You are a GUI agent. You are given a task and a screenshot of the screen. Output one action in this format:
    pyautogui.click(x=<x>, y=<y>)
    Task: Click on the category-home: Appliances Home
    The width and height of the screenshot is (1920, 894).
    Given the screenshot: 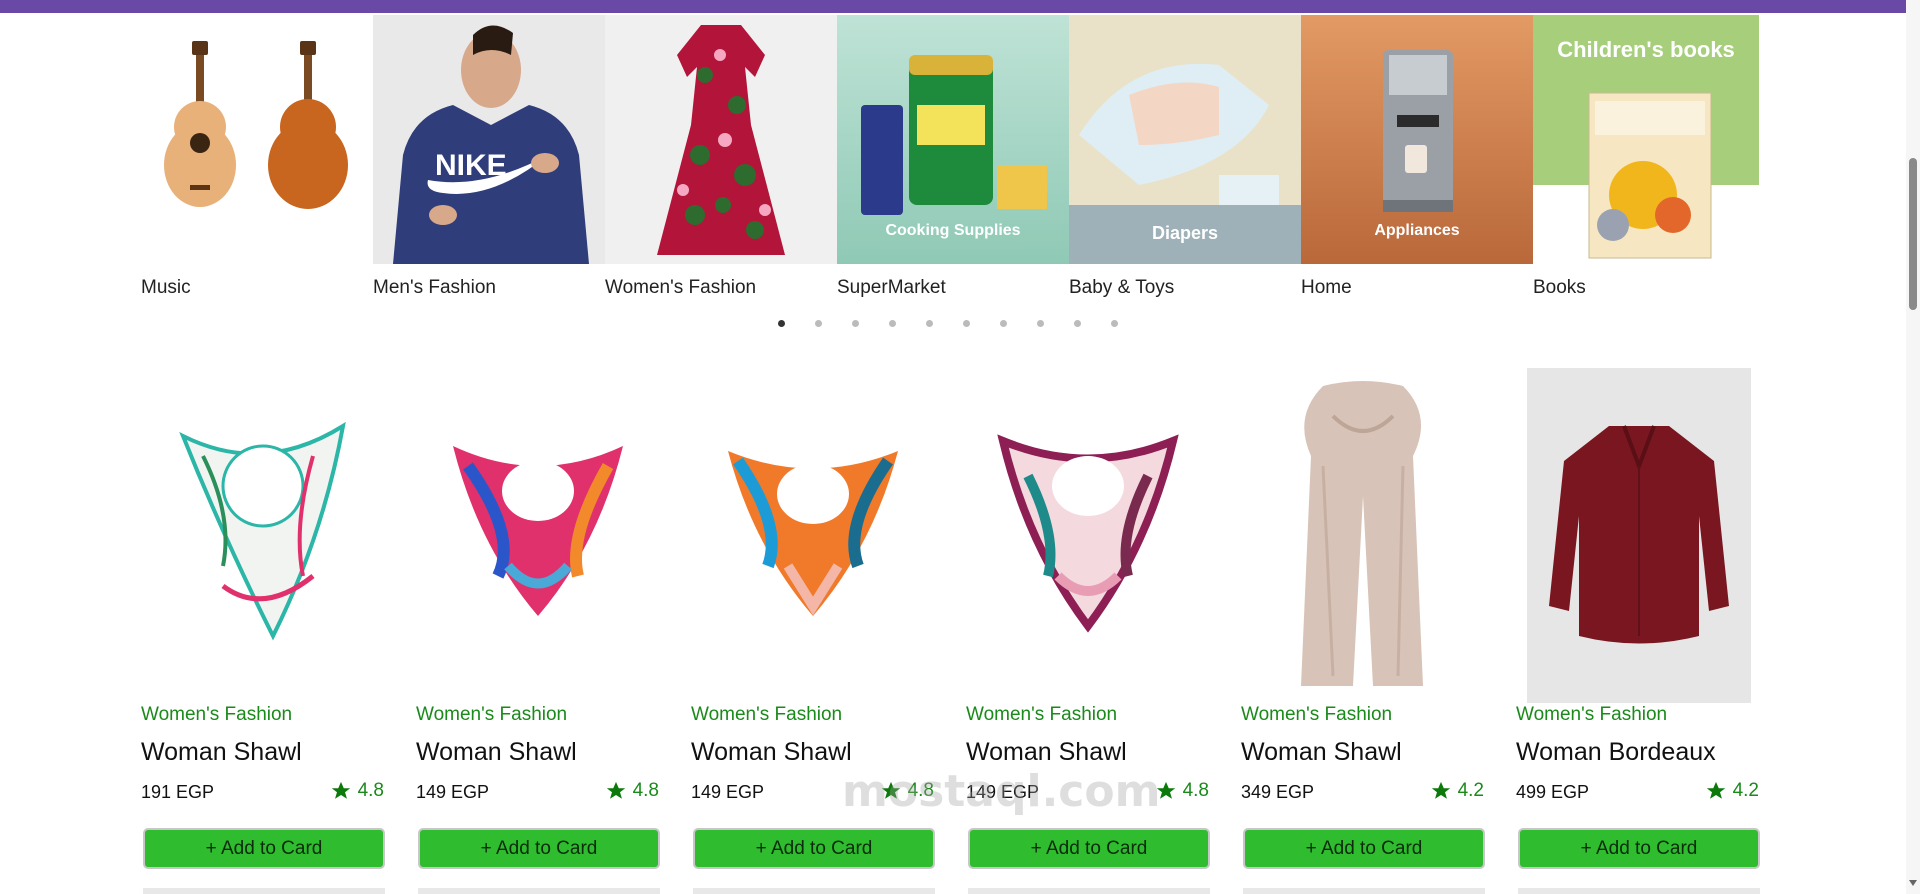 What is the action you would take?
    pyautogui.click(x=1417, y=156)
    